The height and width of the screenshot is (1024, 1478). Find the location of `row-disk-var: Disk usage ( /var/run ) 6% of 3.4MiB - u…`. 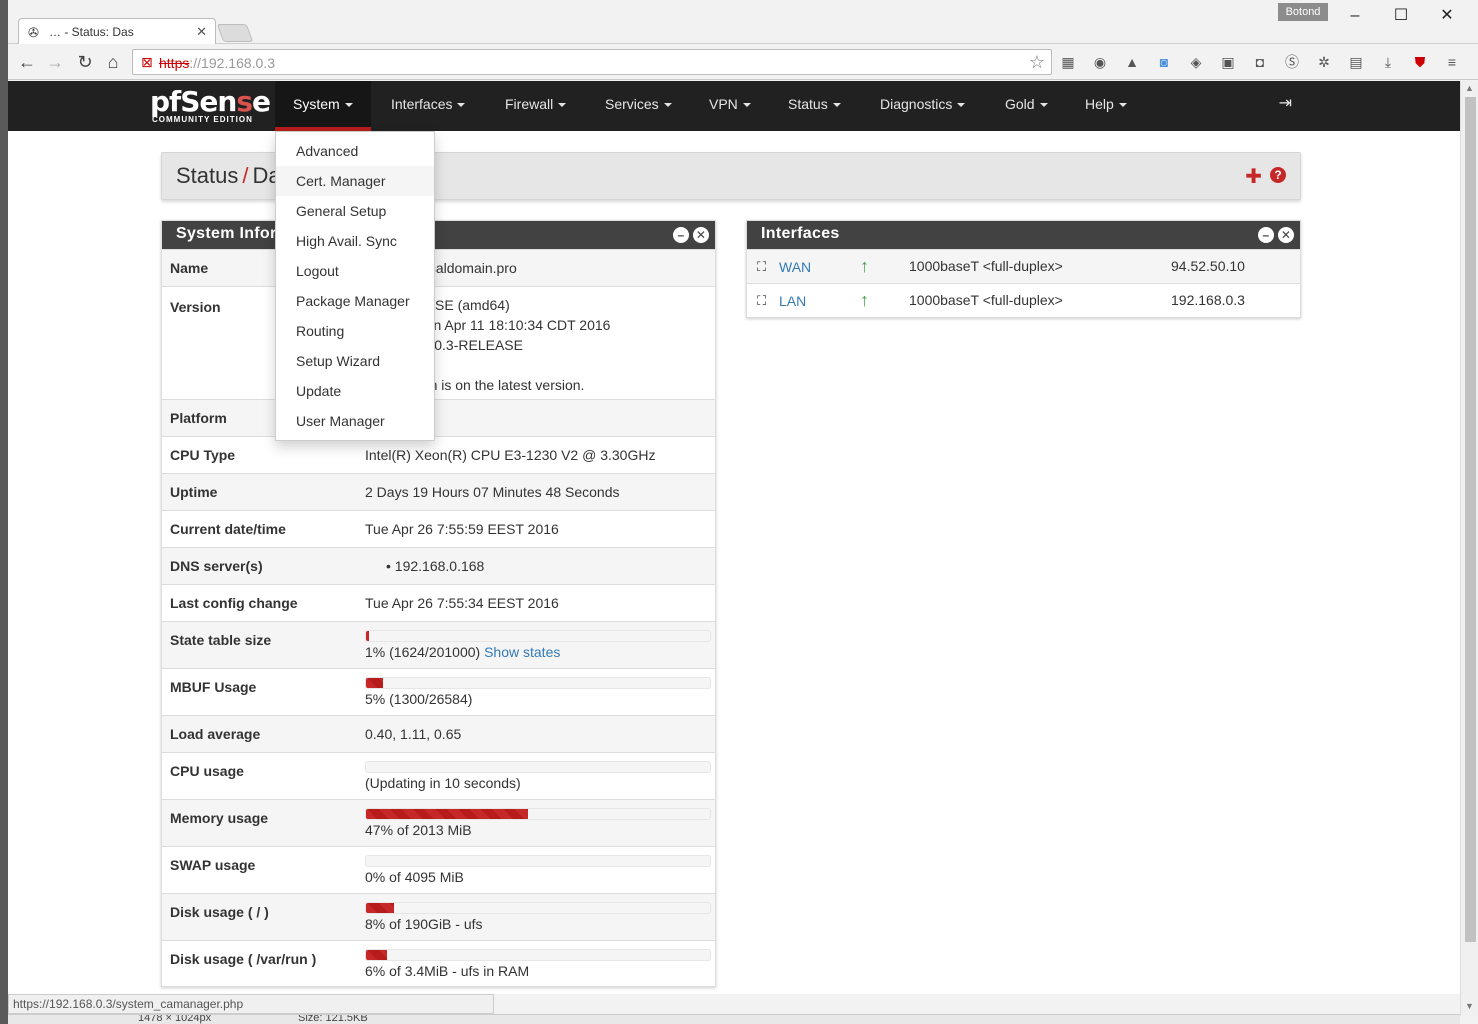

row-disk-var: Disk usage ( /var/run ) 6% of 3.4MiB - u… is located at coordinates (438, 963).